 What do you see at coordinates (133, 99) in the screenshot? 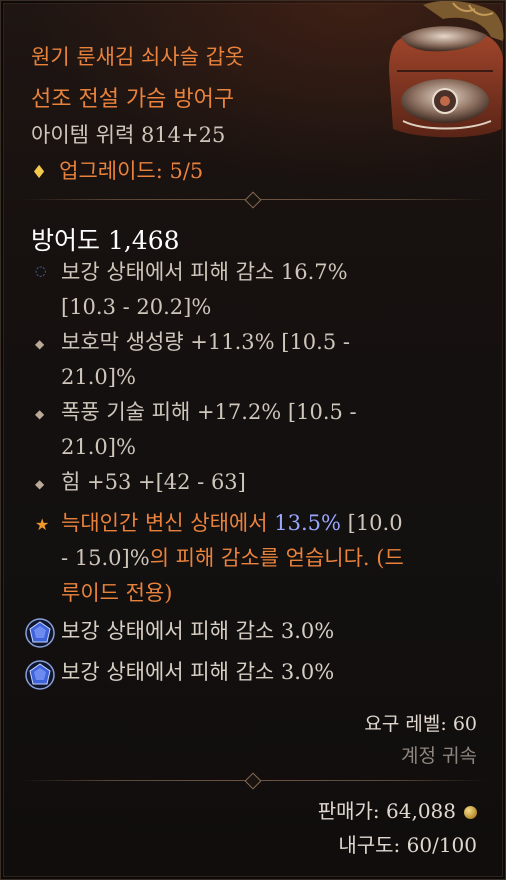
I see `item-type: 선조 전설 가슴 방어구` at bounding box center [133, 99].